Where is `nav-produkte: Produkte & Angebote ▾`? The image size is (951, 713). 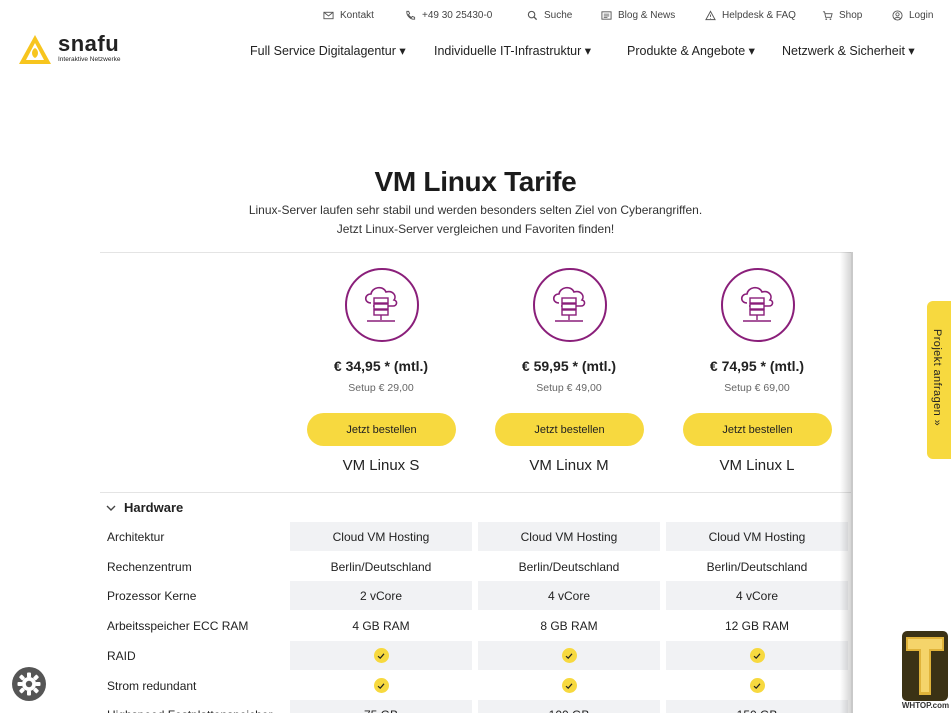
nav-produkte: Produkte & Angebote ▾ is located at coordinates (691, 50).